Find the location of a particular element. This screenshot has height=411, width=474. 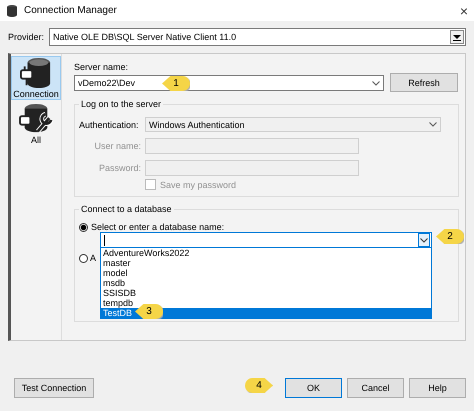

callout-badge: 4 is located at coordinates (259, 385).